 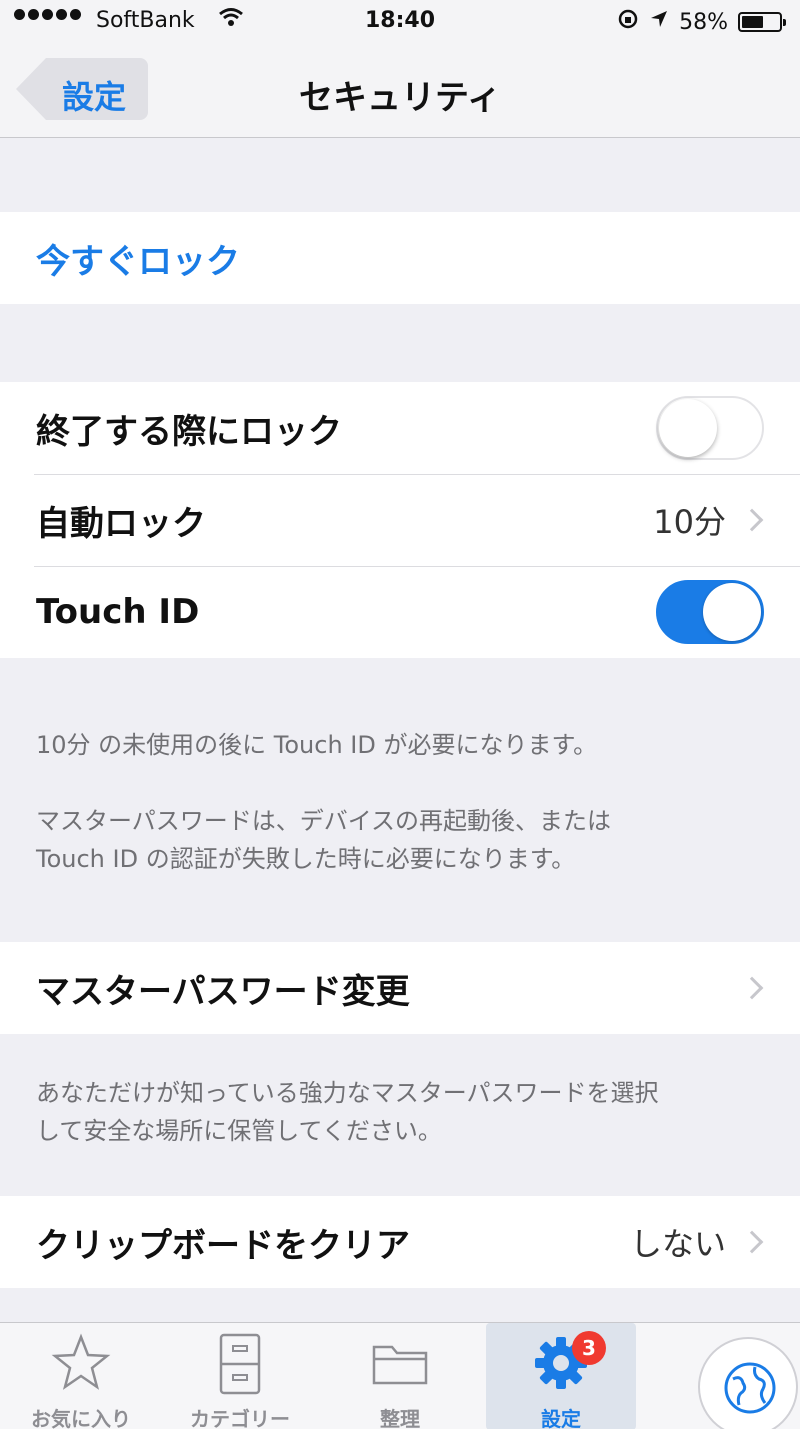 What do you see at coordinates (138, 258) in the screenshot?
I see `lock-now-button: 今すぐロック` at bounding box center [138, 258].